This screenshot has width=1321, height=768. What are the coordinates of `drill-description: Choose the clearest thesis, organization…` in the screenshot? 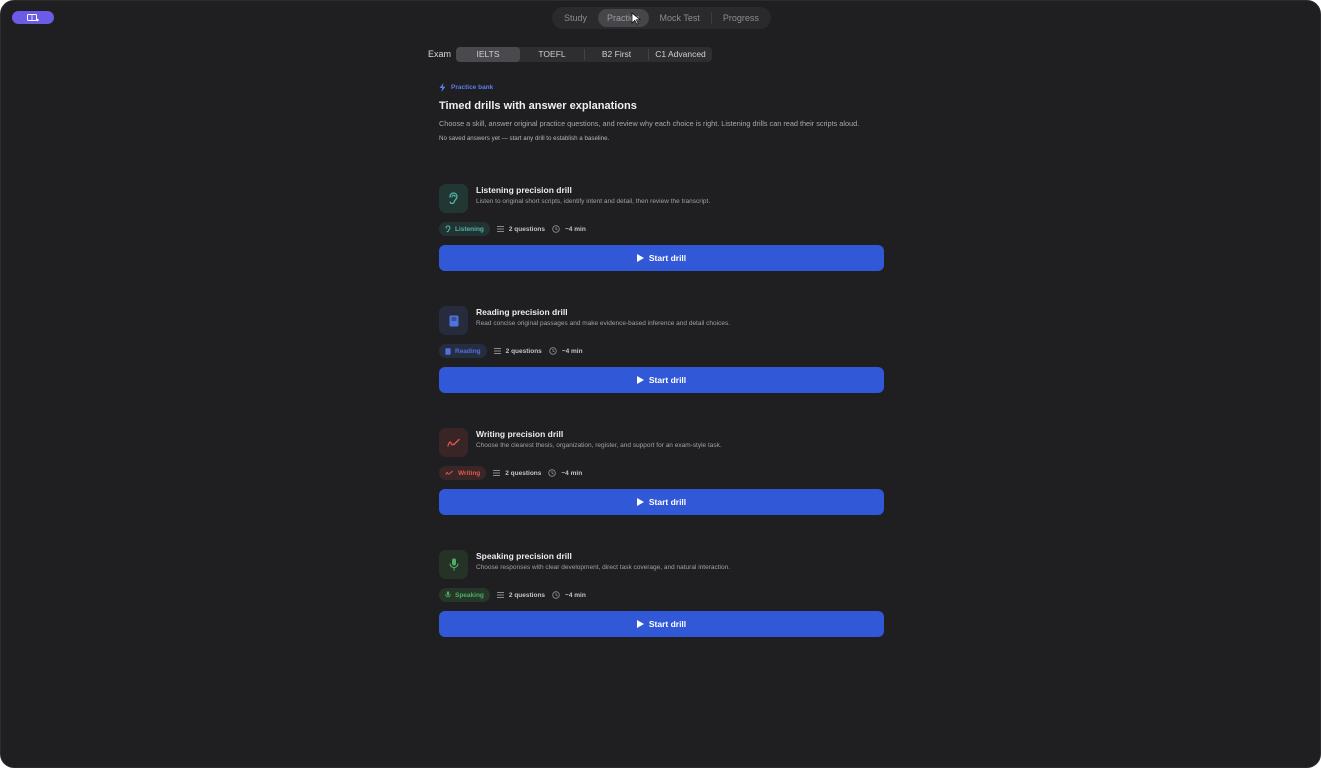 It's located at (599, 445).